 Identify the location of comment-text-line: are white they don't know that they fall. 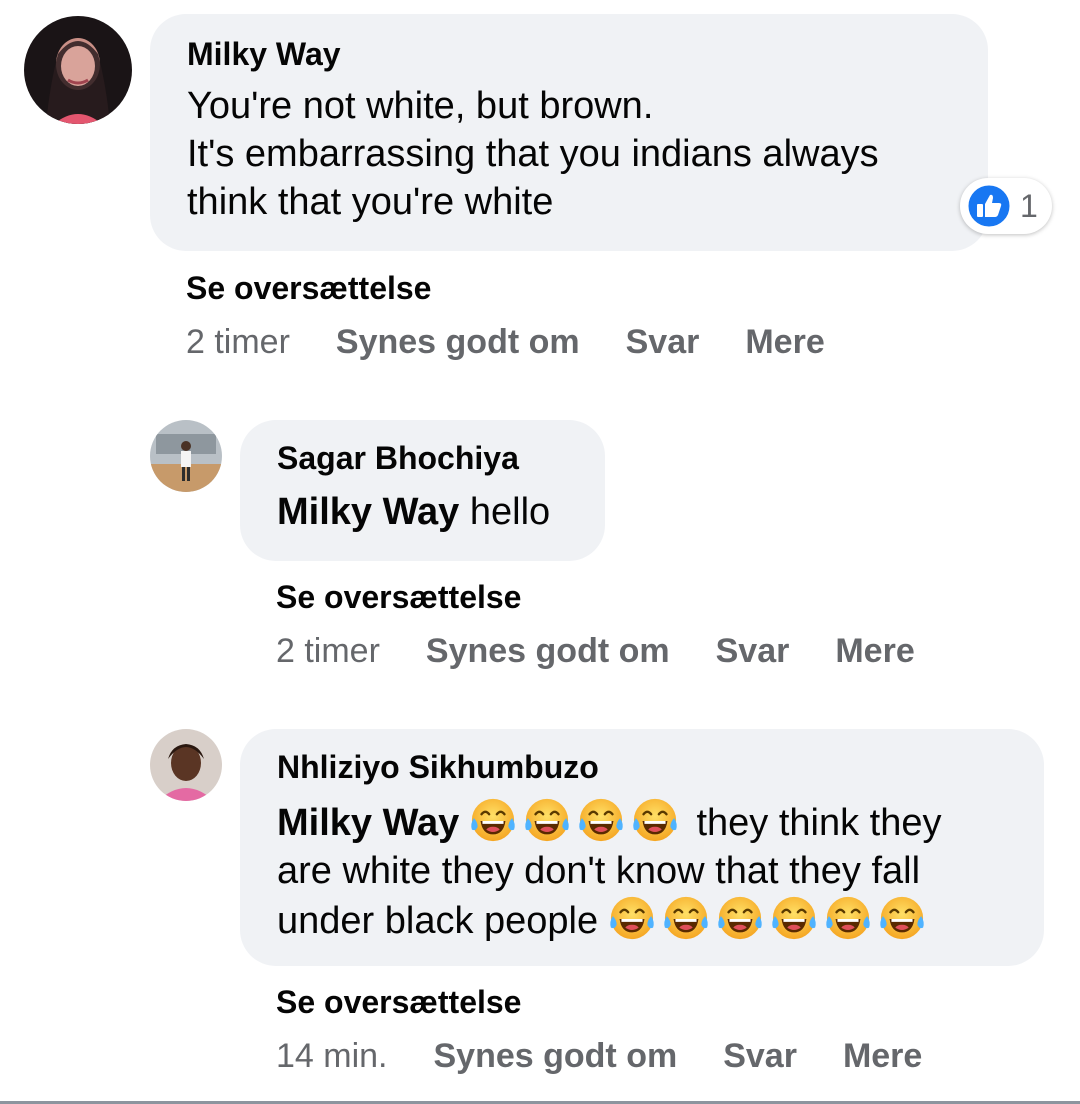
(599, 871).